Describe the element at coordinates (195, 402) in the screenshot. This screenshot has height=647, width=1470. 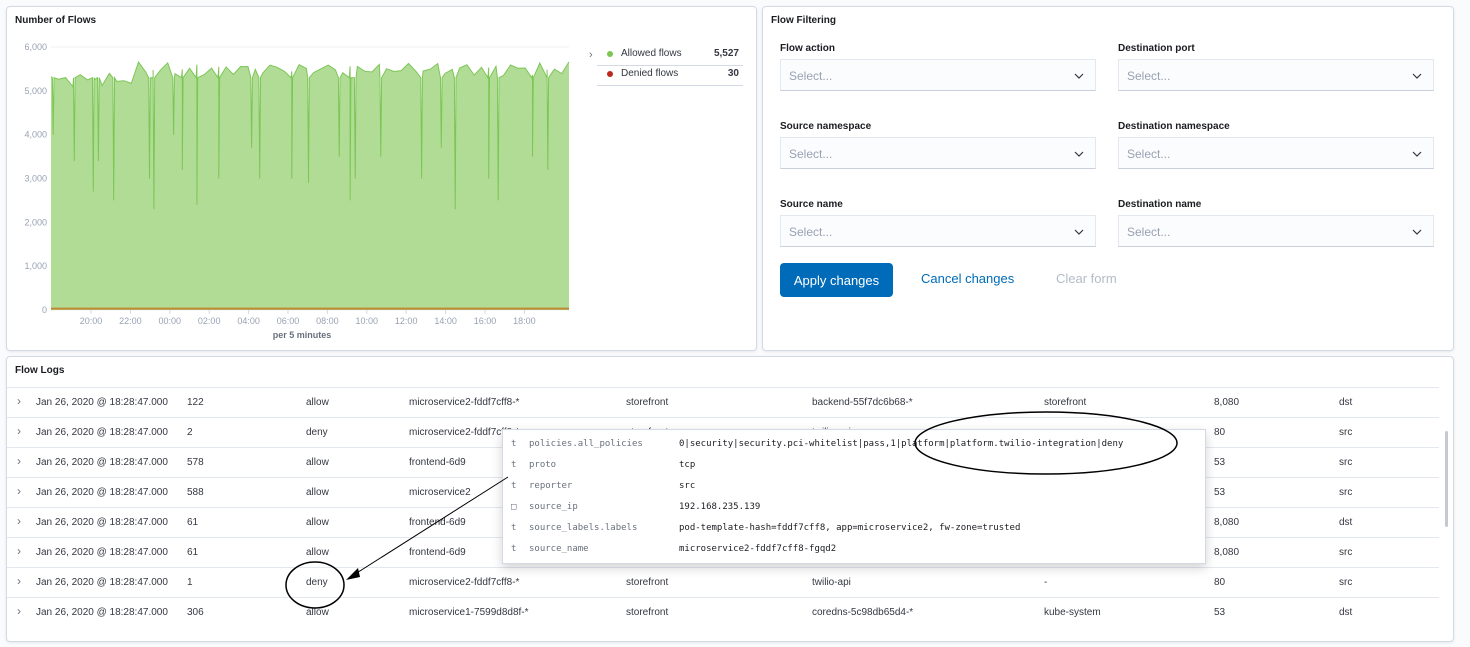
I see `cell-count: 122` at that location.